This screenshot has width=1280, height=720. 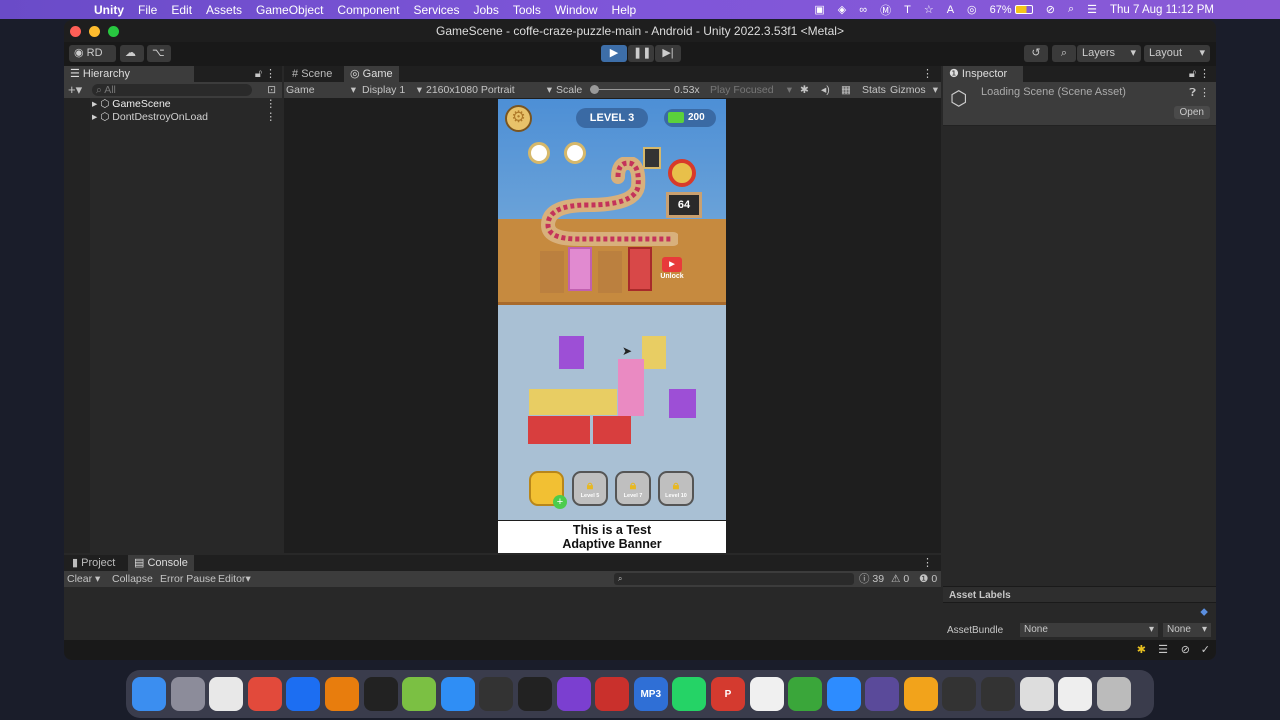 I want to click on collapse-button: Collapse, so click(x=132, y=579).